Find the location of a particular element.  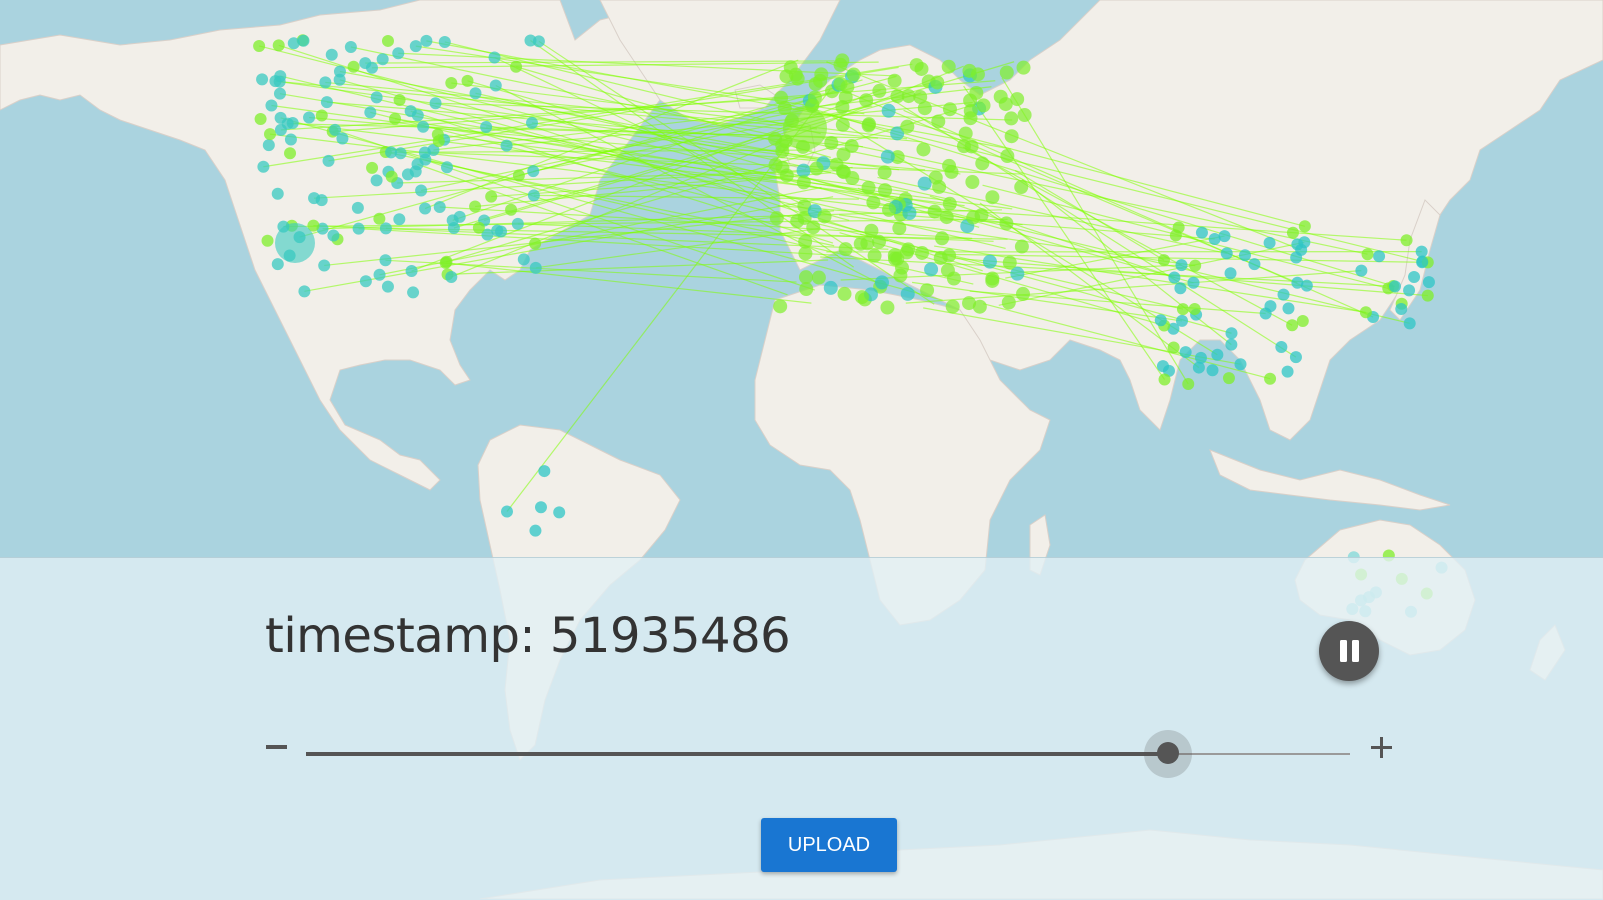

plus-icon-vertical is located at coordinates (1381, 747).